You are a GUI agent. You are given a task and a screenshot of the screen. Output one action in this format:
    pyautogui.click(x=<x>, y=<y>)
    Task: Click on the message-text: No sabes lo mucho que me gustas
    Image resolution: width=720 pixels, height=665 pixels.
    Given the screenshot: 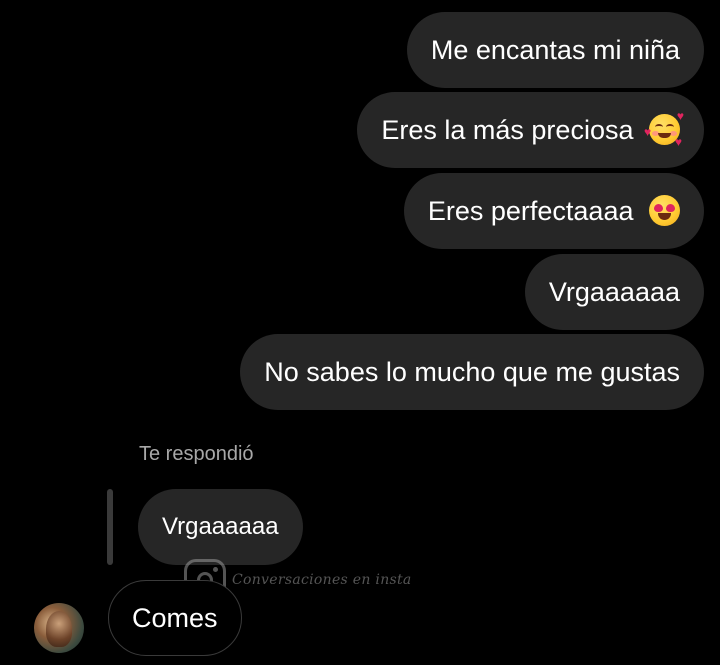 What is the action you would take?
    pyautogui.click(x=472, y=372)
    